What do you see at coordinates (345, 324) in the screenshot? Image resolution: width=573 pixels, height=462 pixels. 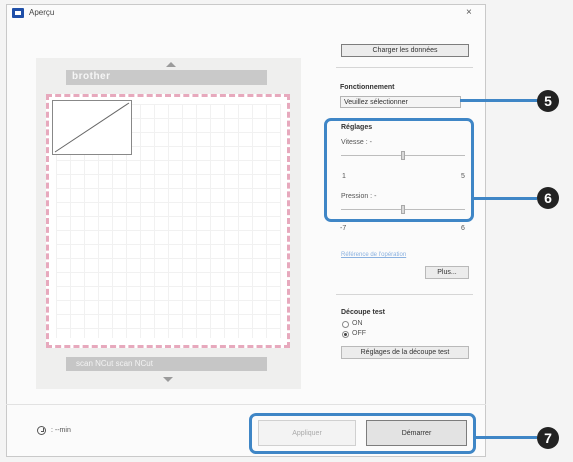 I see `radio-on` at bounding box center [345, 324].